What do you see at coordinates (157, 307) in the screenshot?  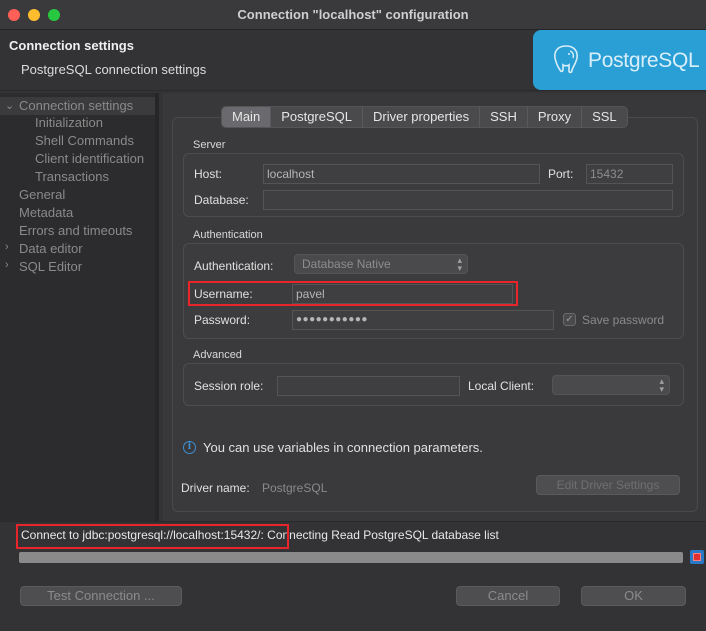 I see `sidebar-splitter` at bounding box center [157, 307].